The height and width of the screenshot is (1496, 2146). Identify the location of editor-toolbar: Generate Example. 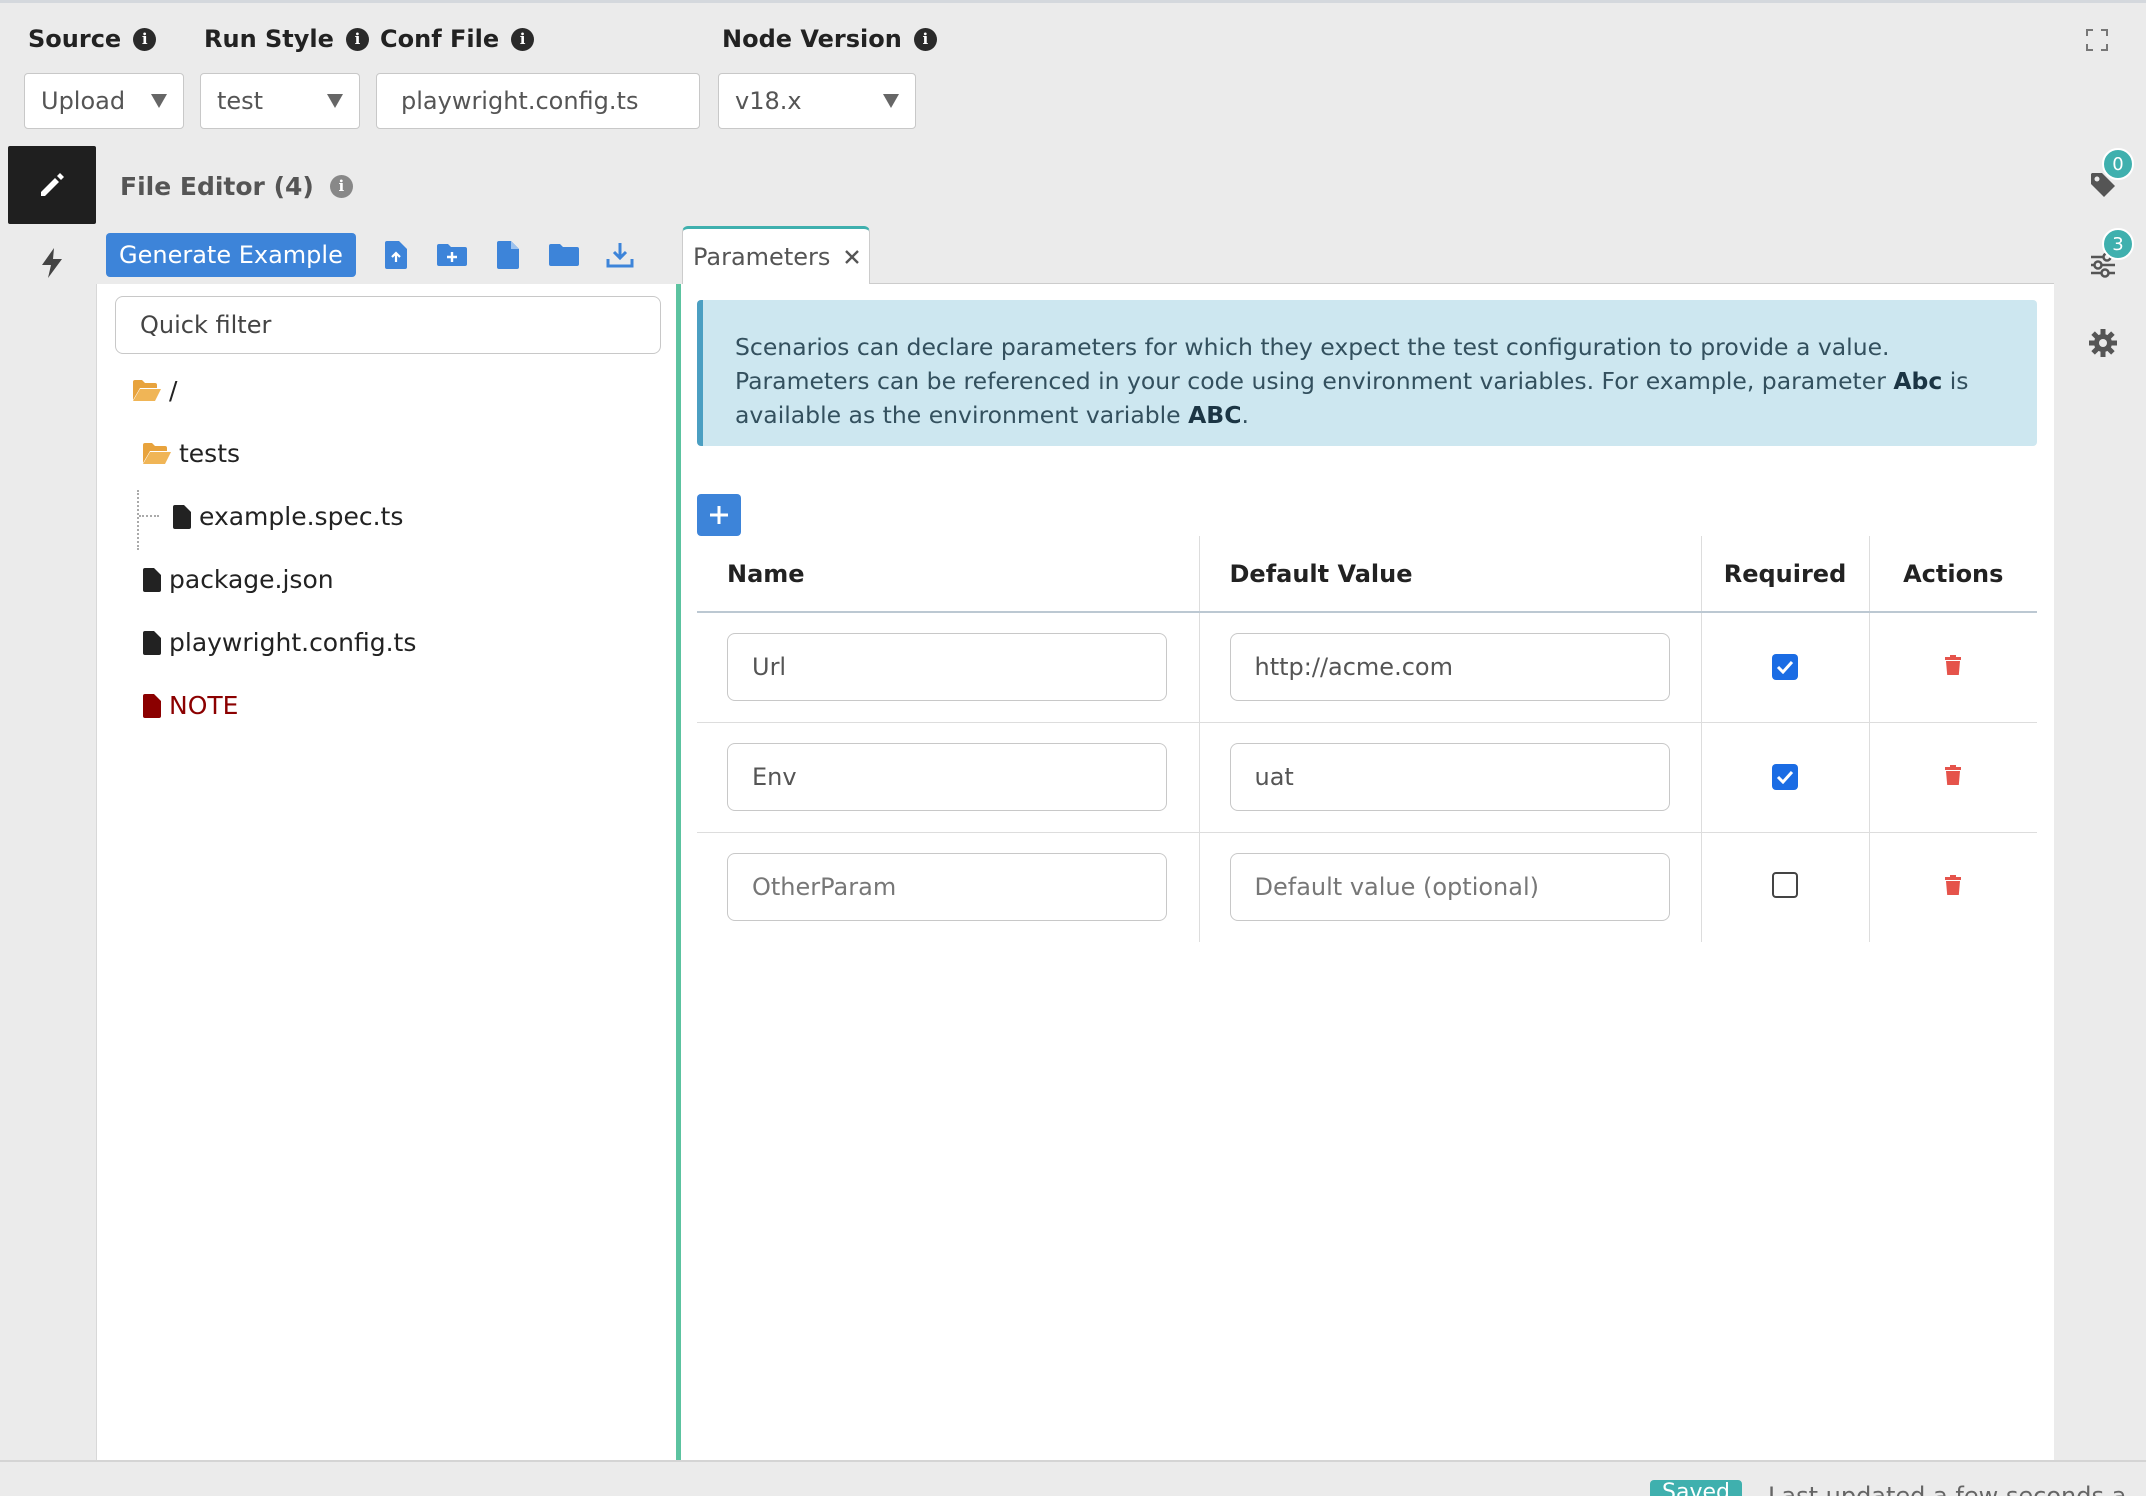
(388, 255).